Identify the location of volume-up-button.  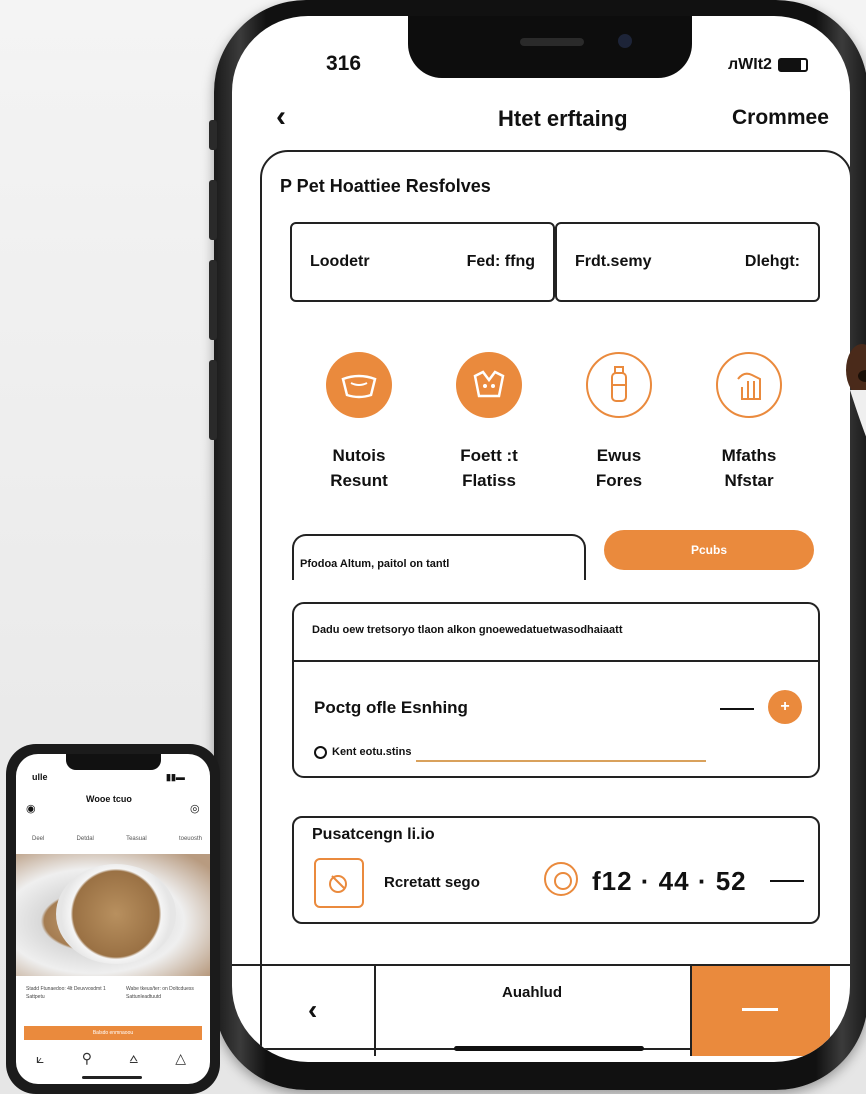
(213, 210).